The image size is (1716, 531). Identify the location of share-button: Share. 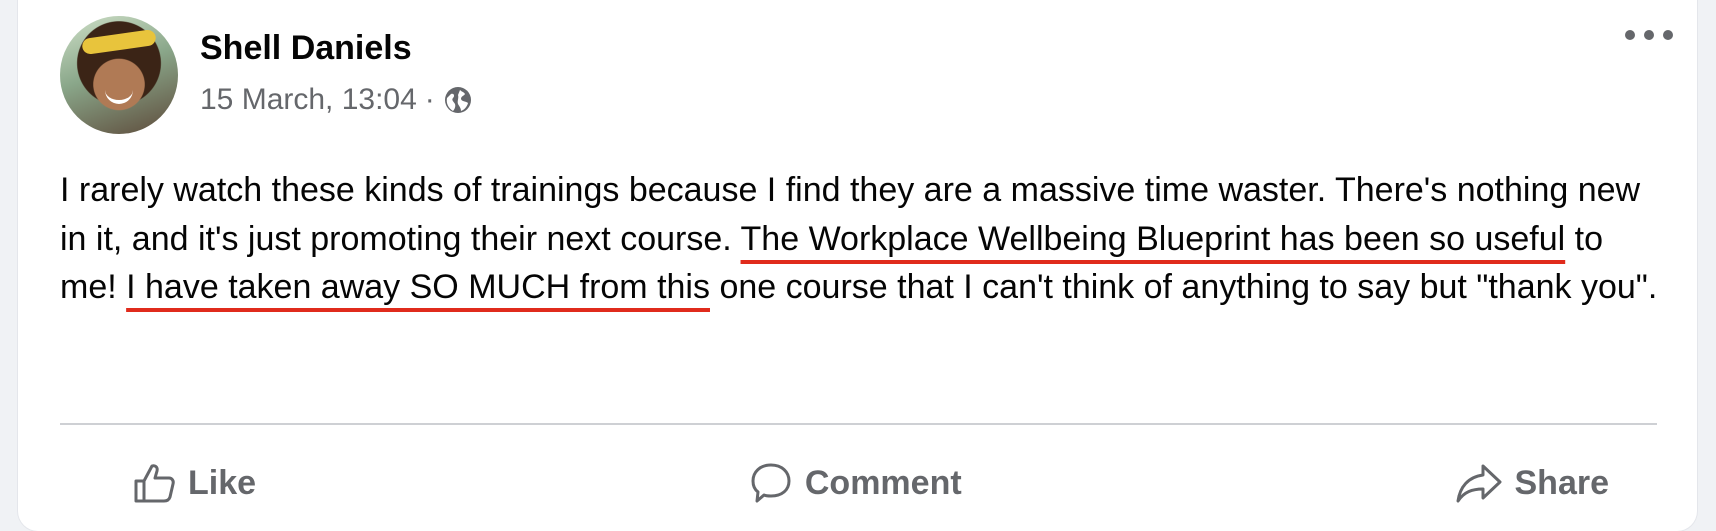
(1532, 483).